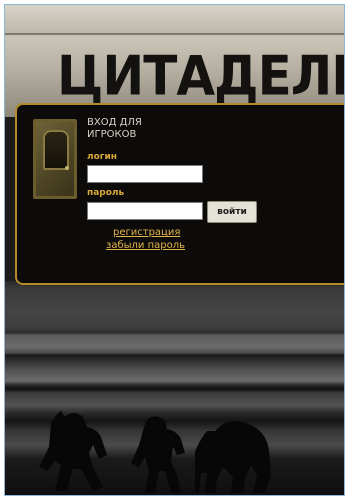 The width and height of the screenshot is (348, 498). I want to click on password-label: пароль, so click(106, 193).